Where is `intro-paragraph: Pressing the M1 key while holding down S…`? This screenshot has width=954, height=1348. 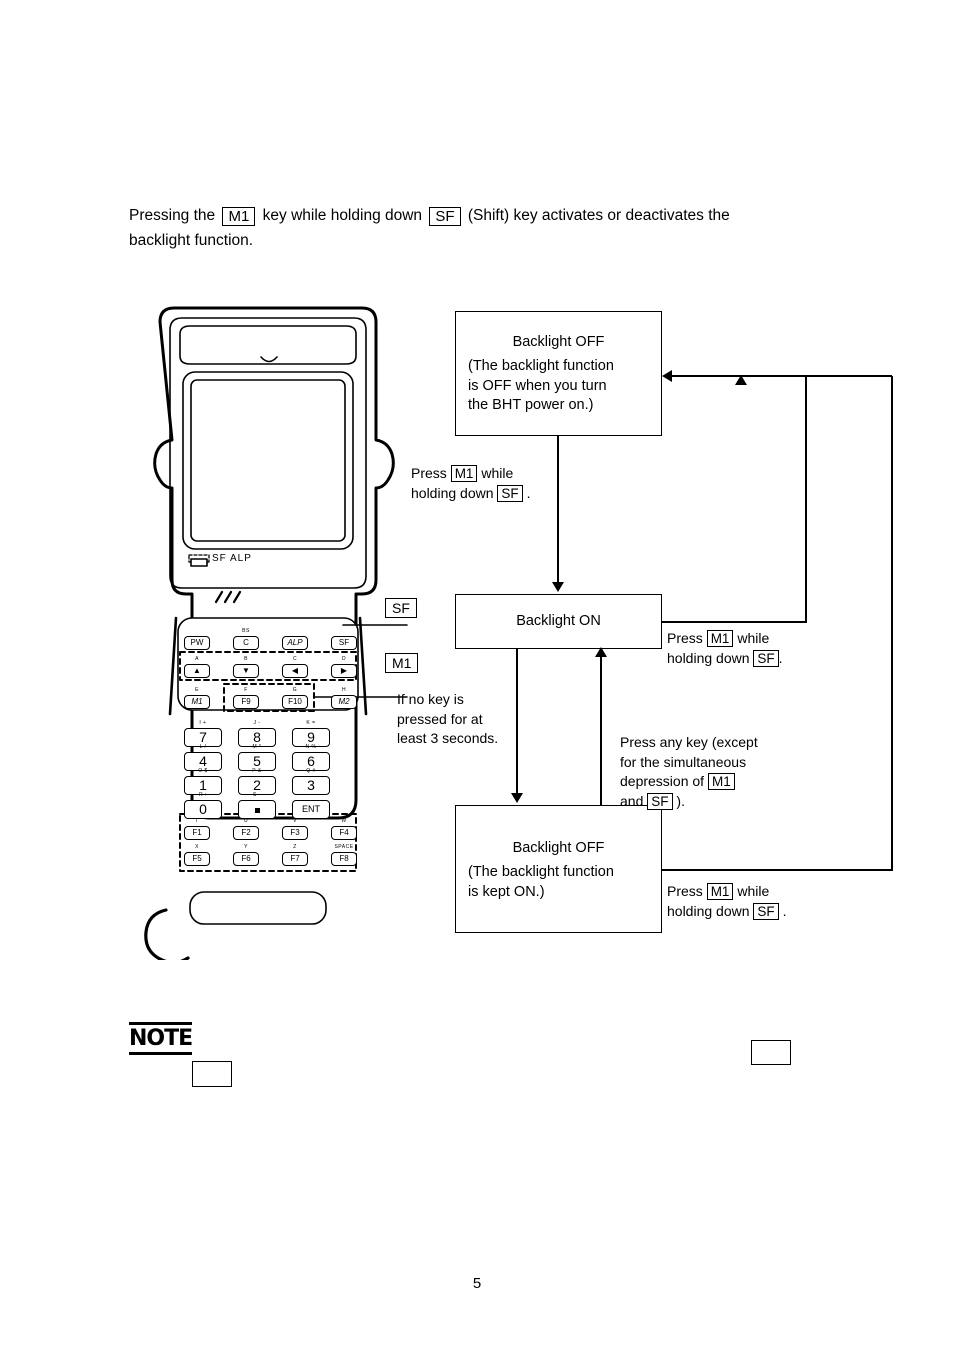
intro-paragraph: Pressing the M1 key while holding down S… is located at coordinates (484, 228).